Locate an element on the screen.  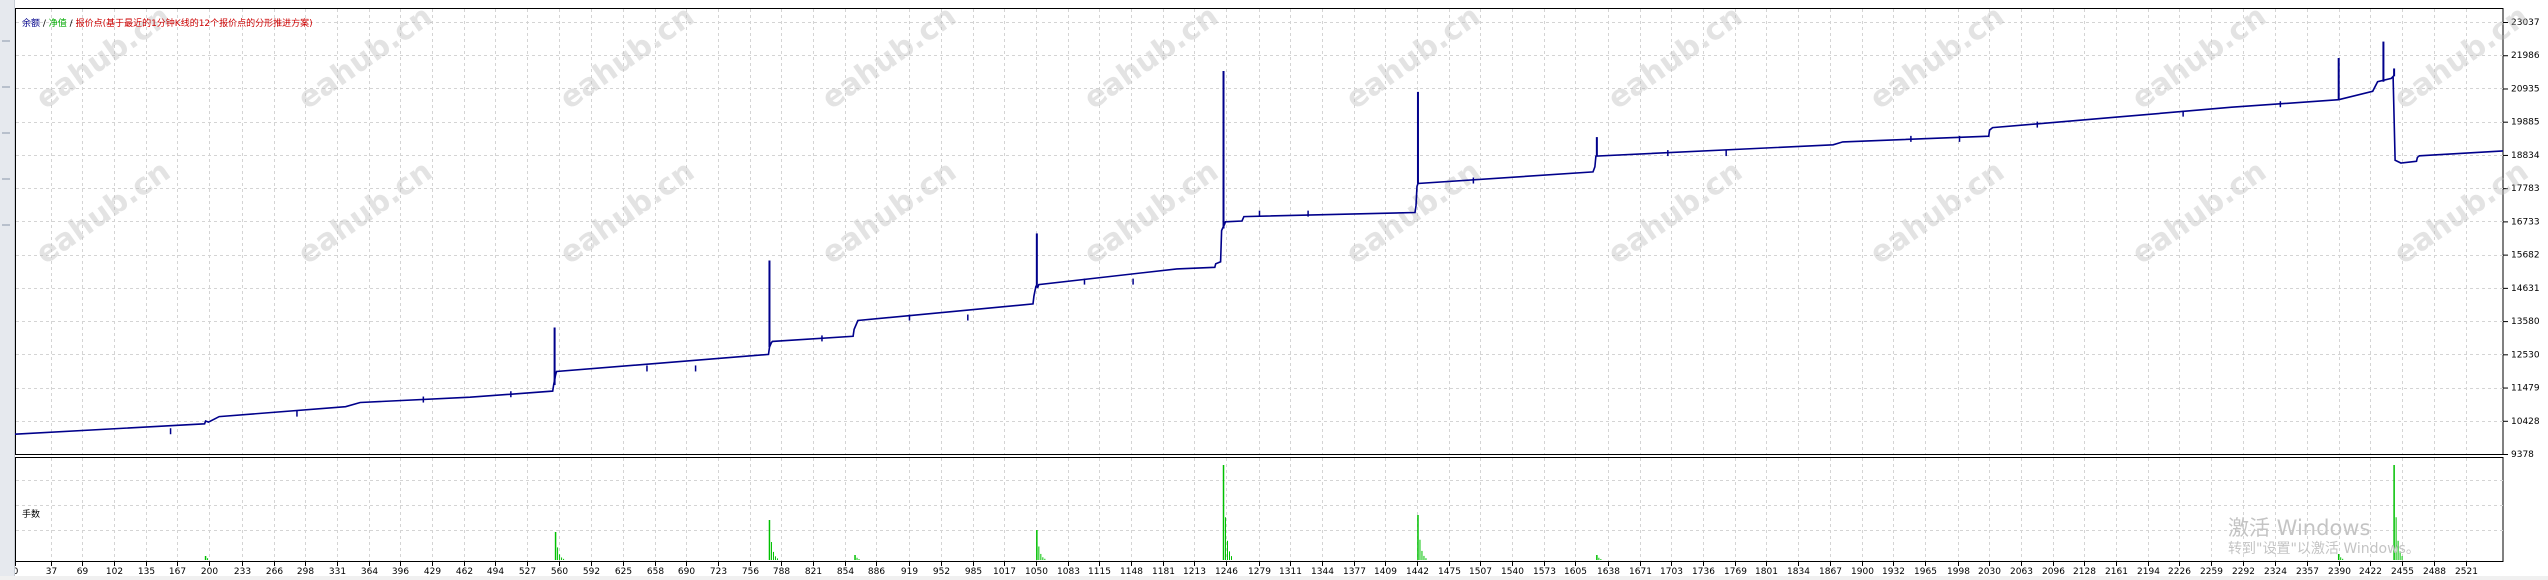
x-tick-label: 1377 is located at coordinates (1354, 571).